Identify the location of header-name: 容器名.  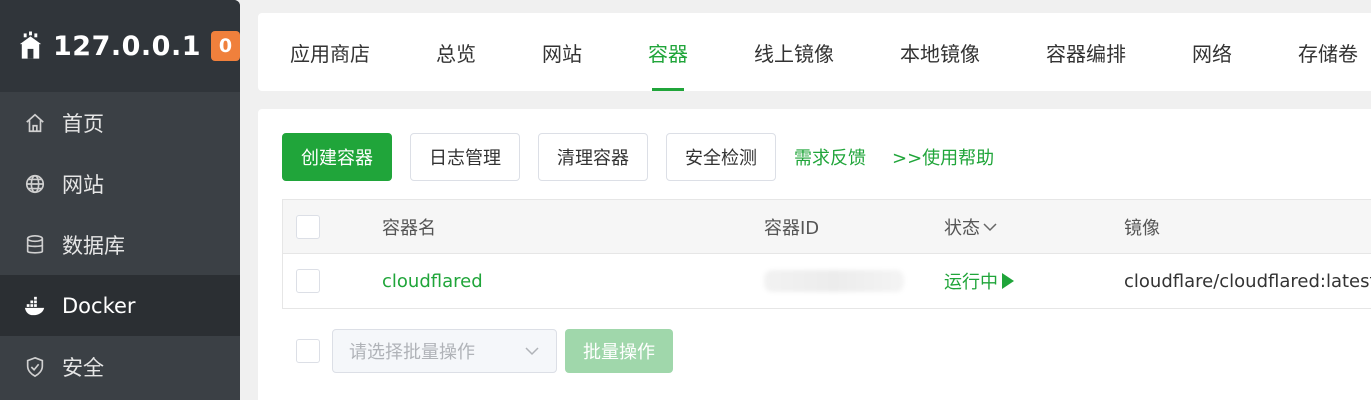
(409, 227).